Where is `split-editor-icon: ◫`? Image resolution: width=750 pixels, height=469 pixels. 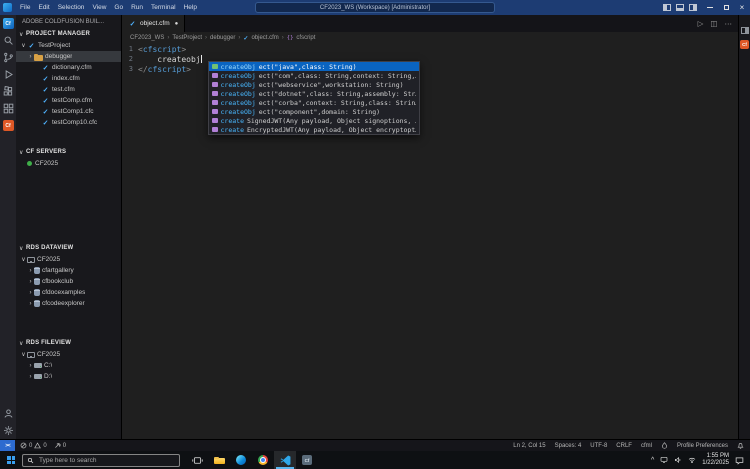
split-editor-icon: ◫ is located at coordinates (713, 23).